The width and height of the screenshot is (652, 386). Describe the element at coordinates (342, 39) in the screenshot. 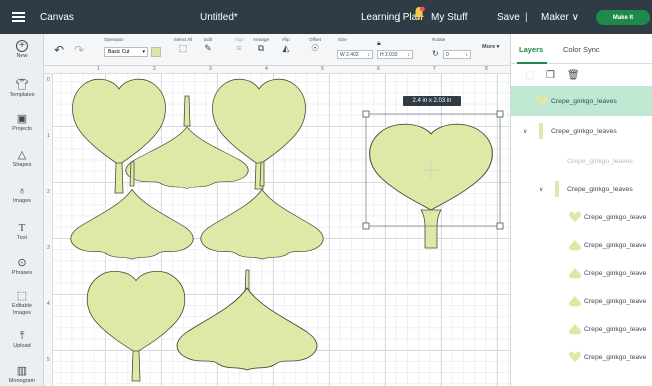

I see `size-label: Size` at that location.